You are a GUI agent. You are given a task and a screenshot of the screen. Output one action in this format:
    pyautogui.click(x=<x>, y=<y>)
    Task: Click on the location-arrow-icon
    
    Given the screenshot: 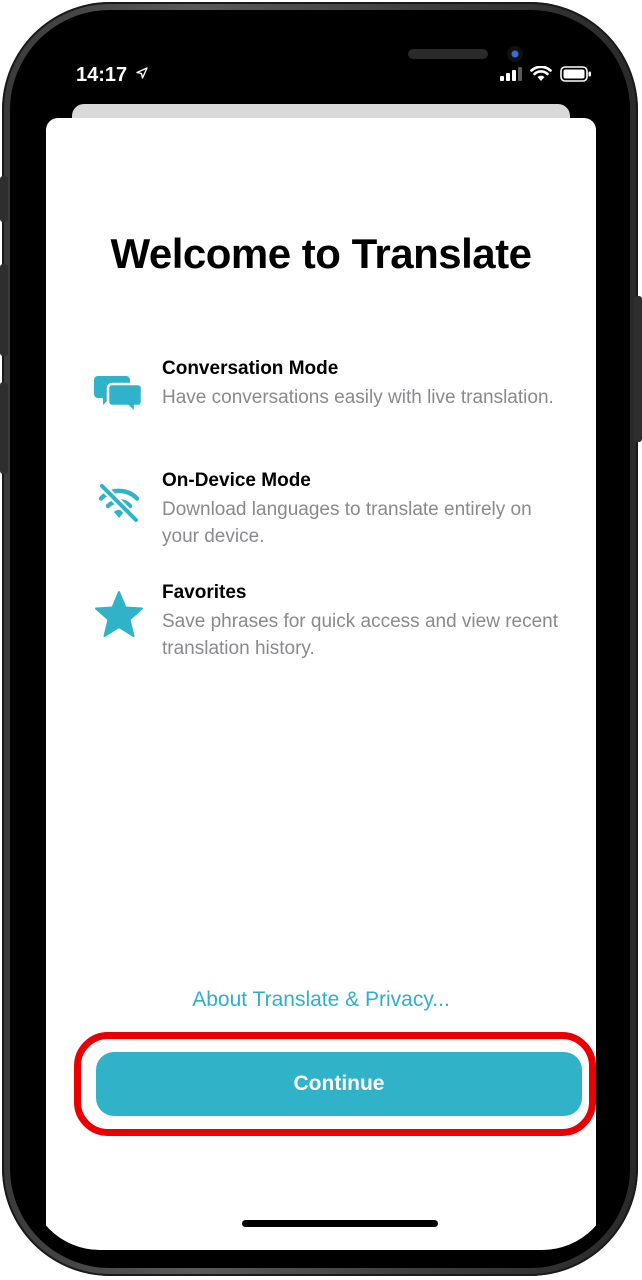 What is the action you would take?
    pyautogui.click(x=142, y=74)
    